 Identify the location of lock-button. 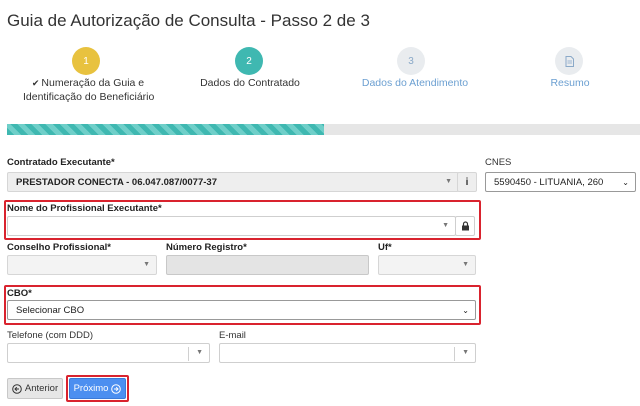
(465, 226).